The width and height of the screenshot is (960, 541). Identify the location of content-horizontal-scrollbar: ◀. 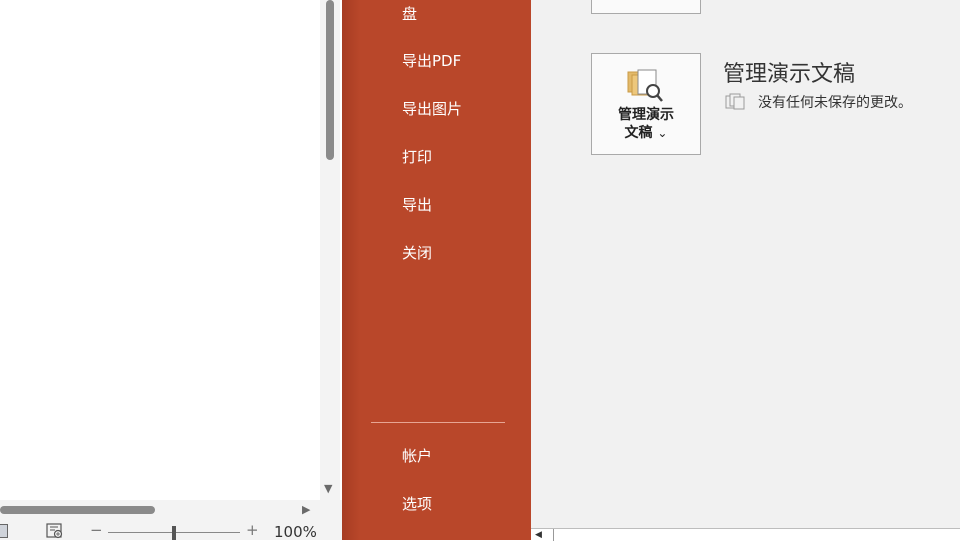
(745, 534).